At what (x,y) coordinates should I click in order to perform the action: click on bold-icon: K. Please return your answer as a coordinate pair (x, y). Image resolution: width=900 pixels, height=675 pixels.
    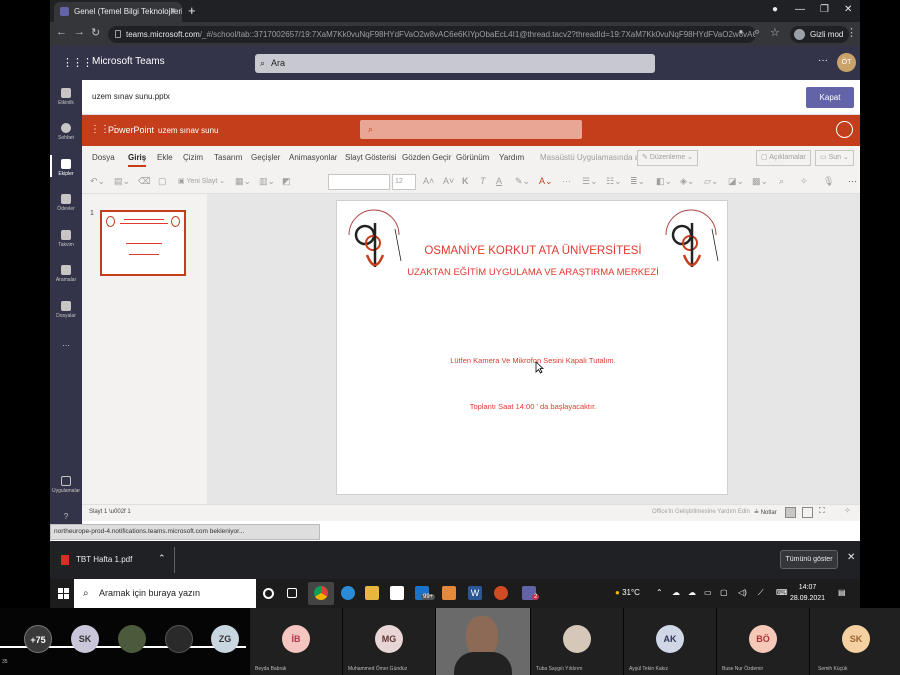
    Looking at the image, I should click on (465, 181).